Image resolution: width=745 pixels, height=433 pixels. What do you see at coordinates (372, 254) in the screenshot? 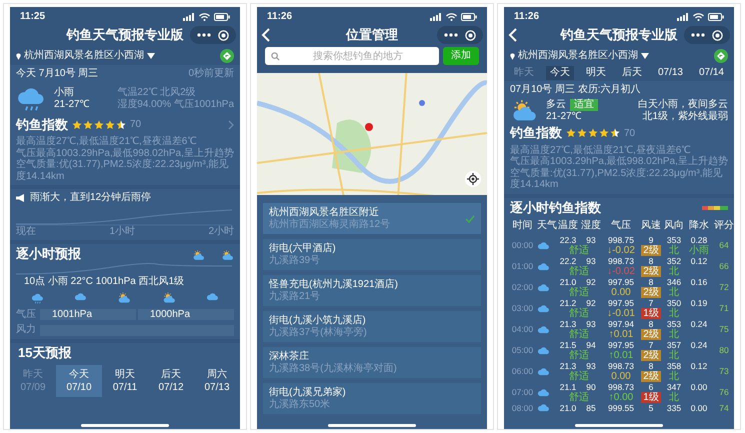
I see `place-item: 街电(六甲酒店) 九溪路39号` at bounding box center [372, 254].